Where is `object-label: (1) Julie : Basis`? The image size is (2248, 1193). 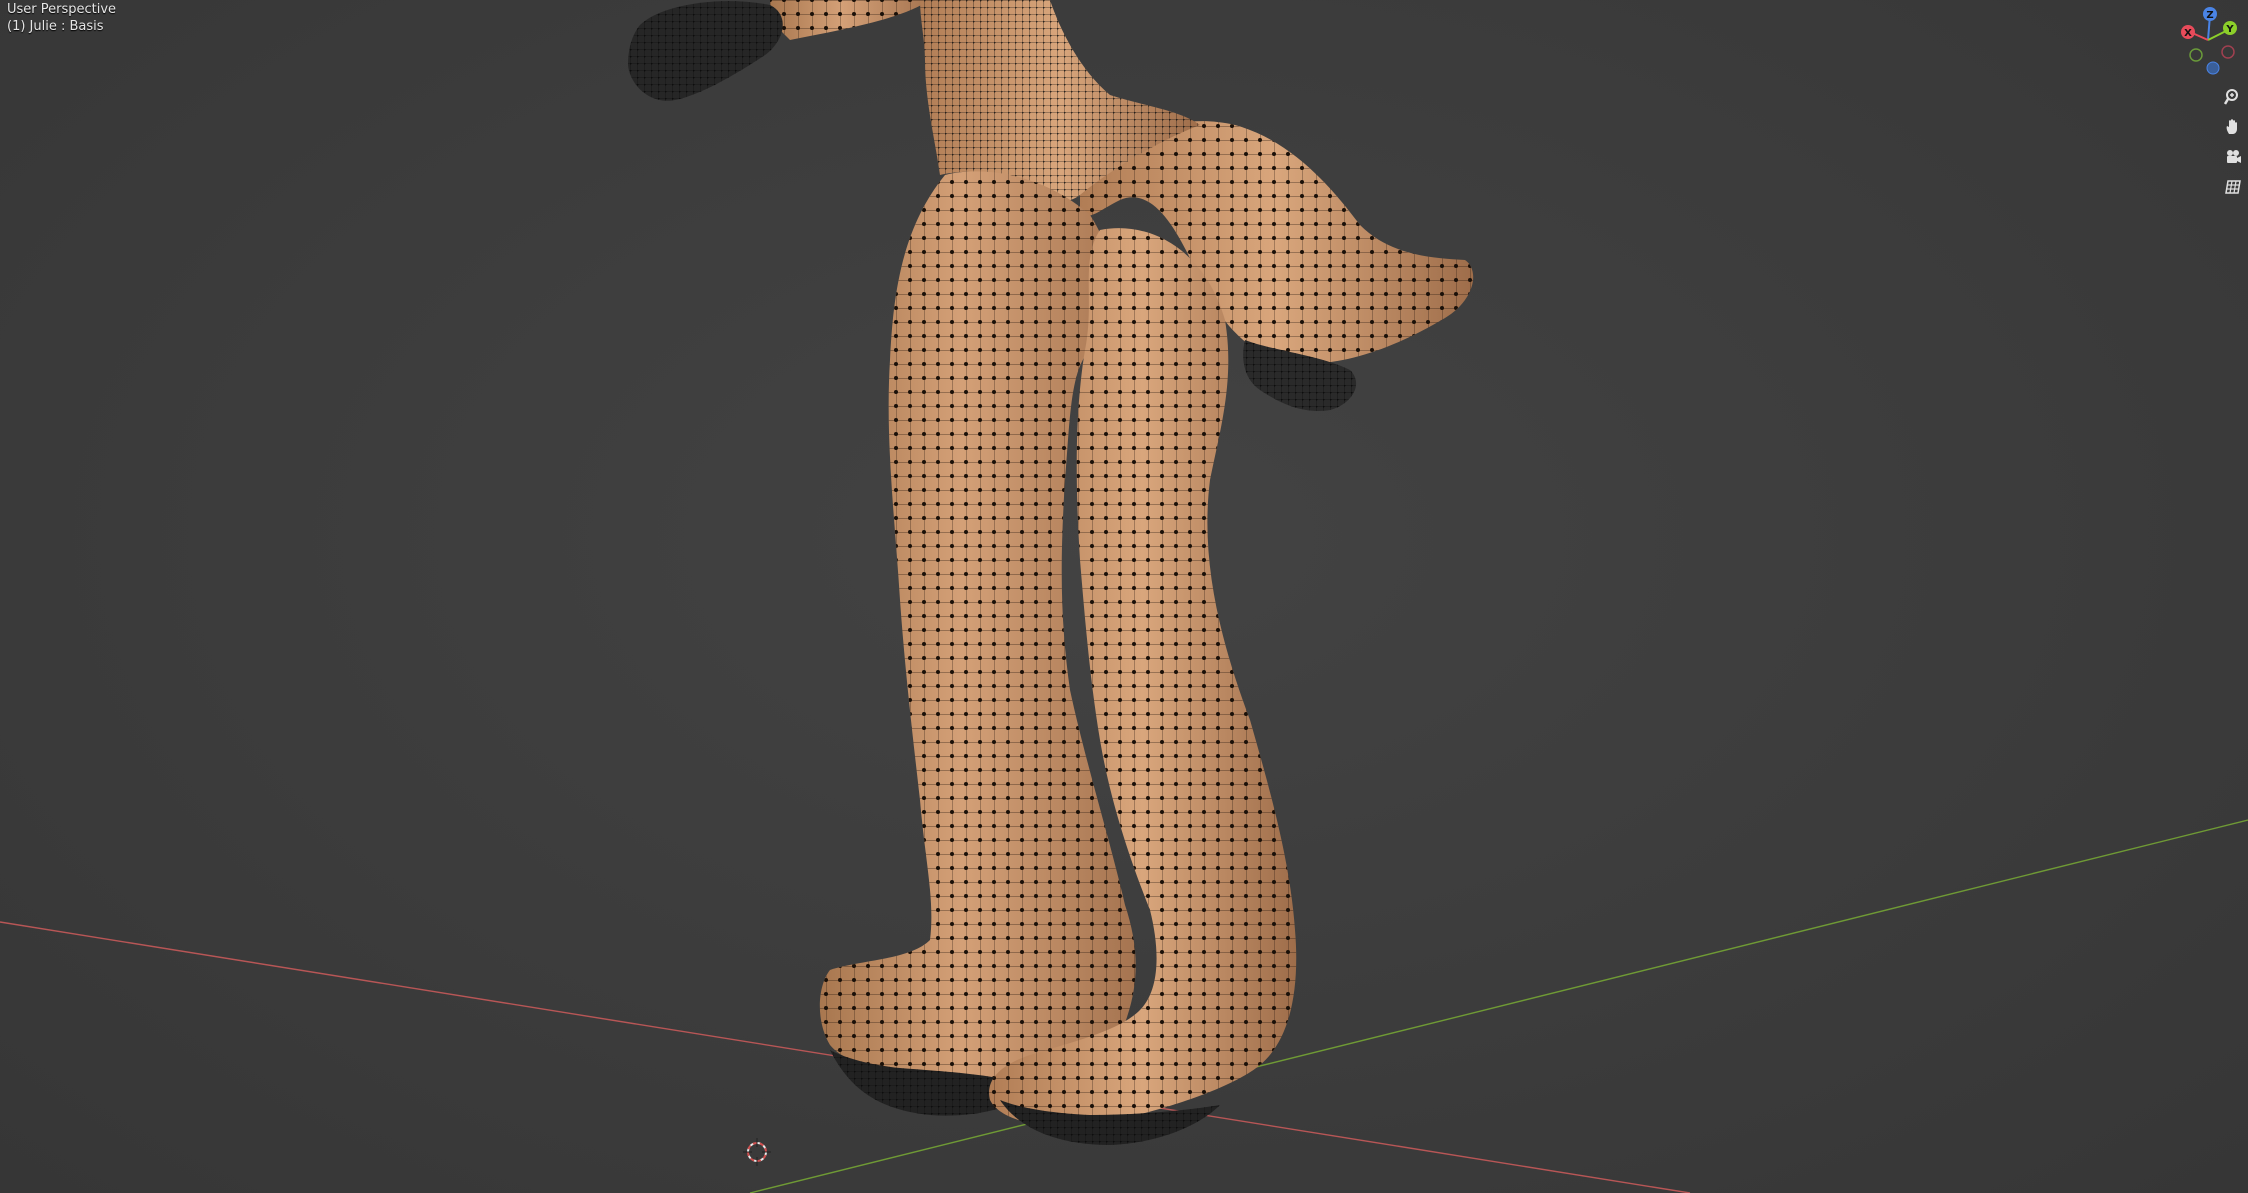
object-label: (1) Julie : Basis is located at coordinates (55, 26).